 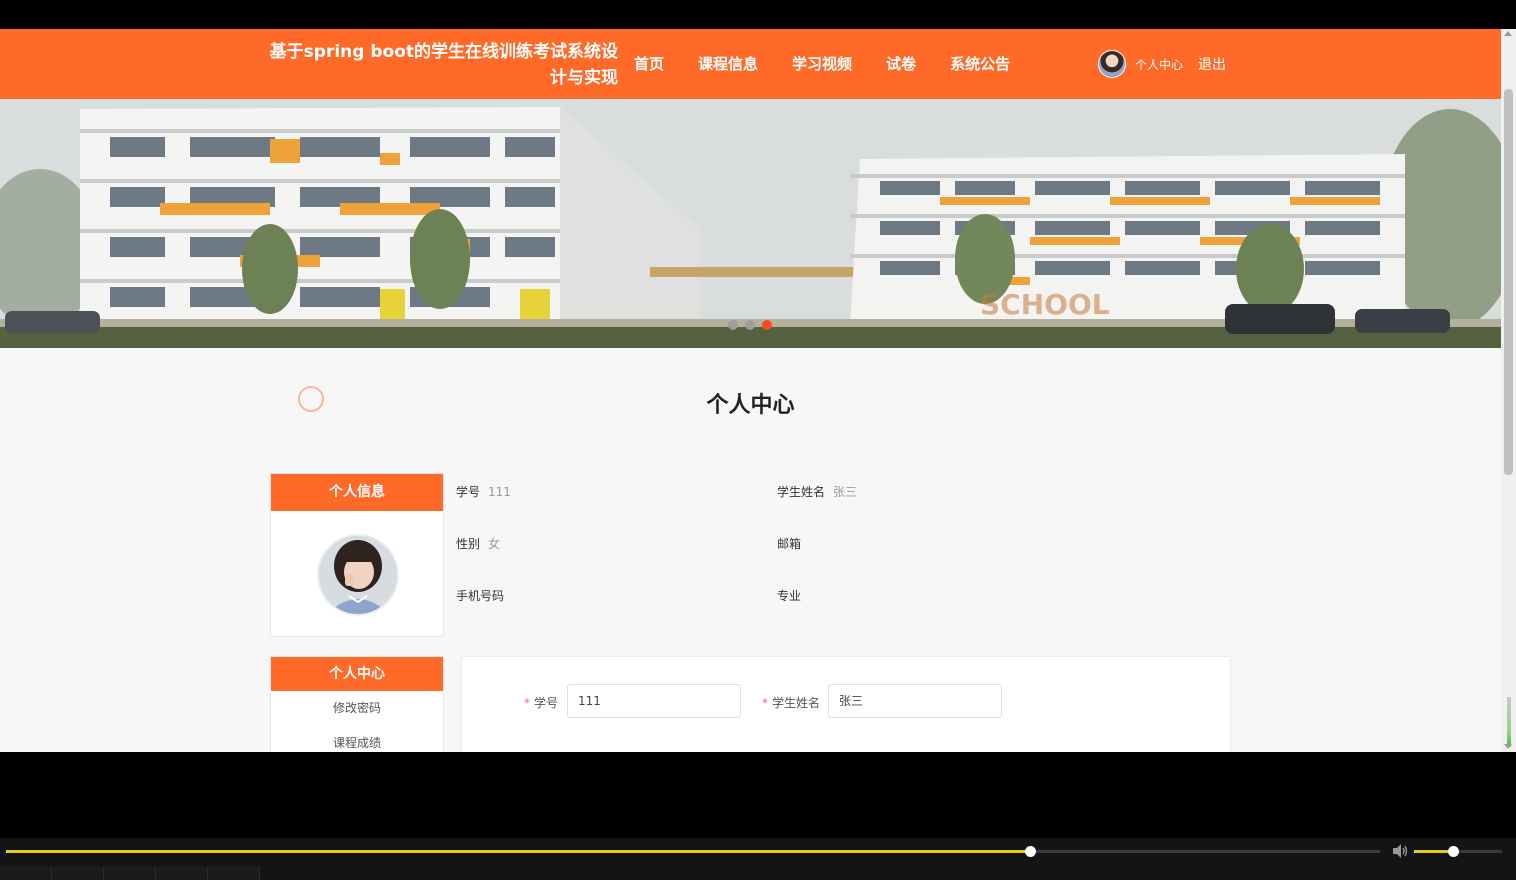 I want to click on scroll-down-icon, so click(x=1508, y=746).